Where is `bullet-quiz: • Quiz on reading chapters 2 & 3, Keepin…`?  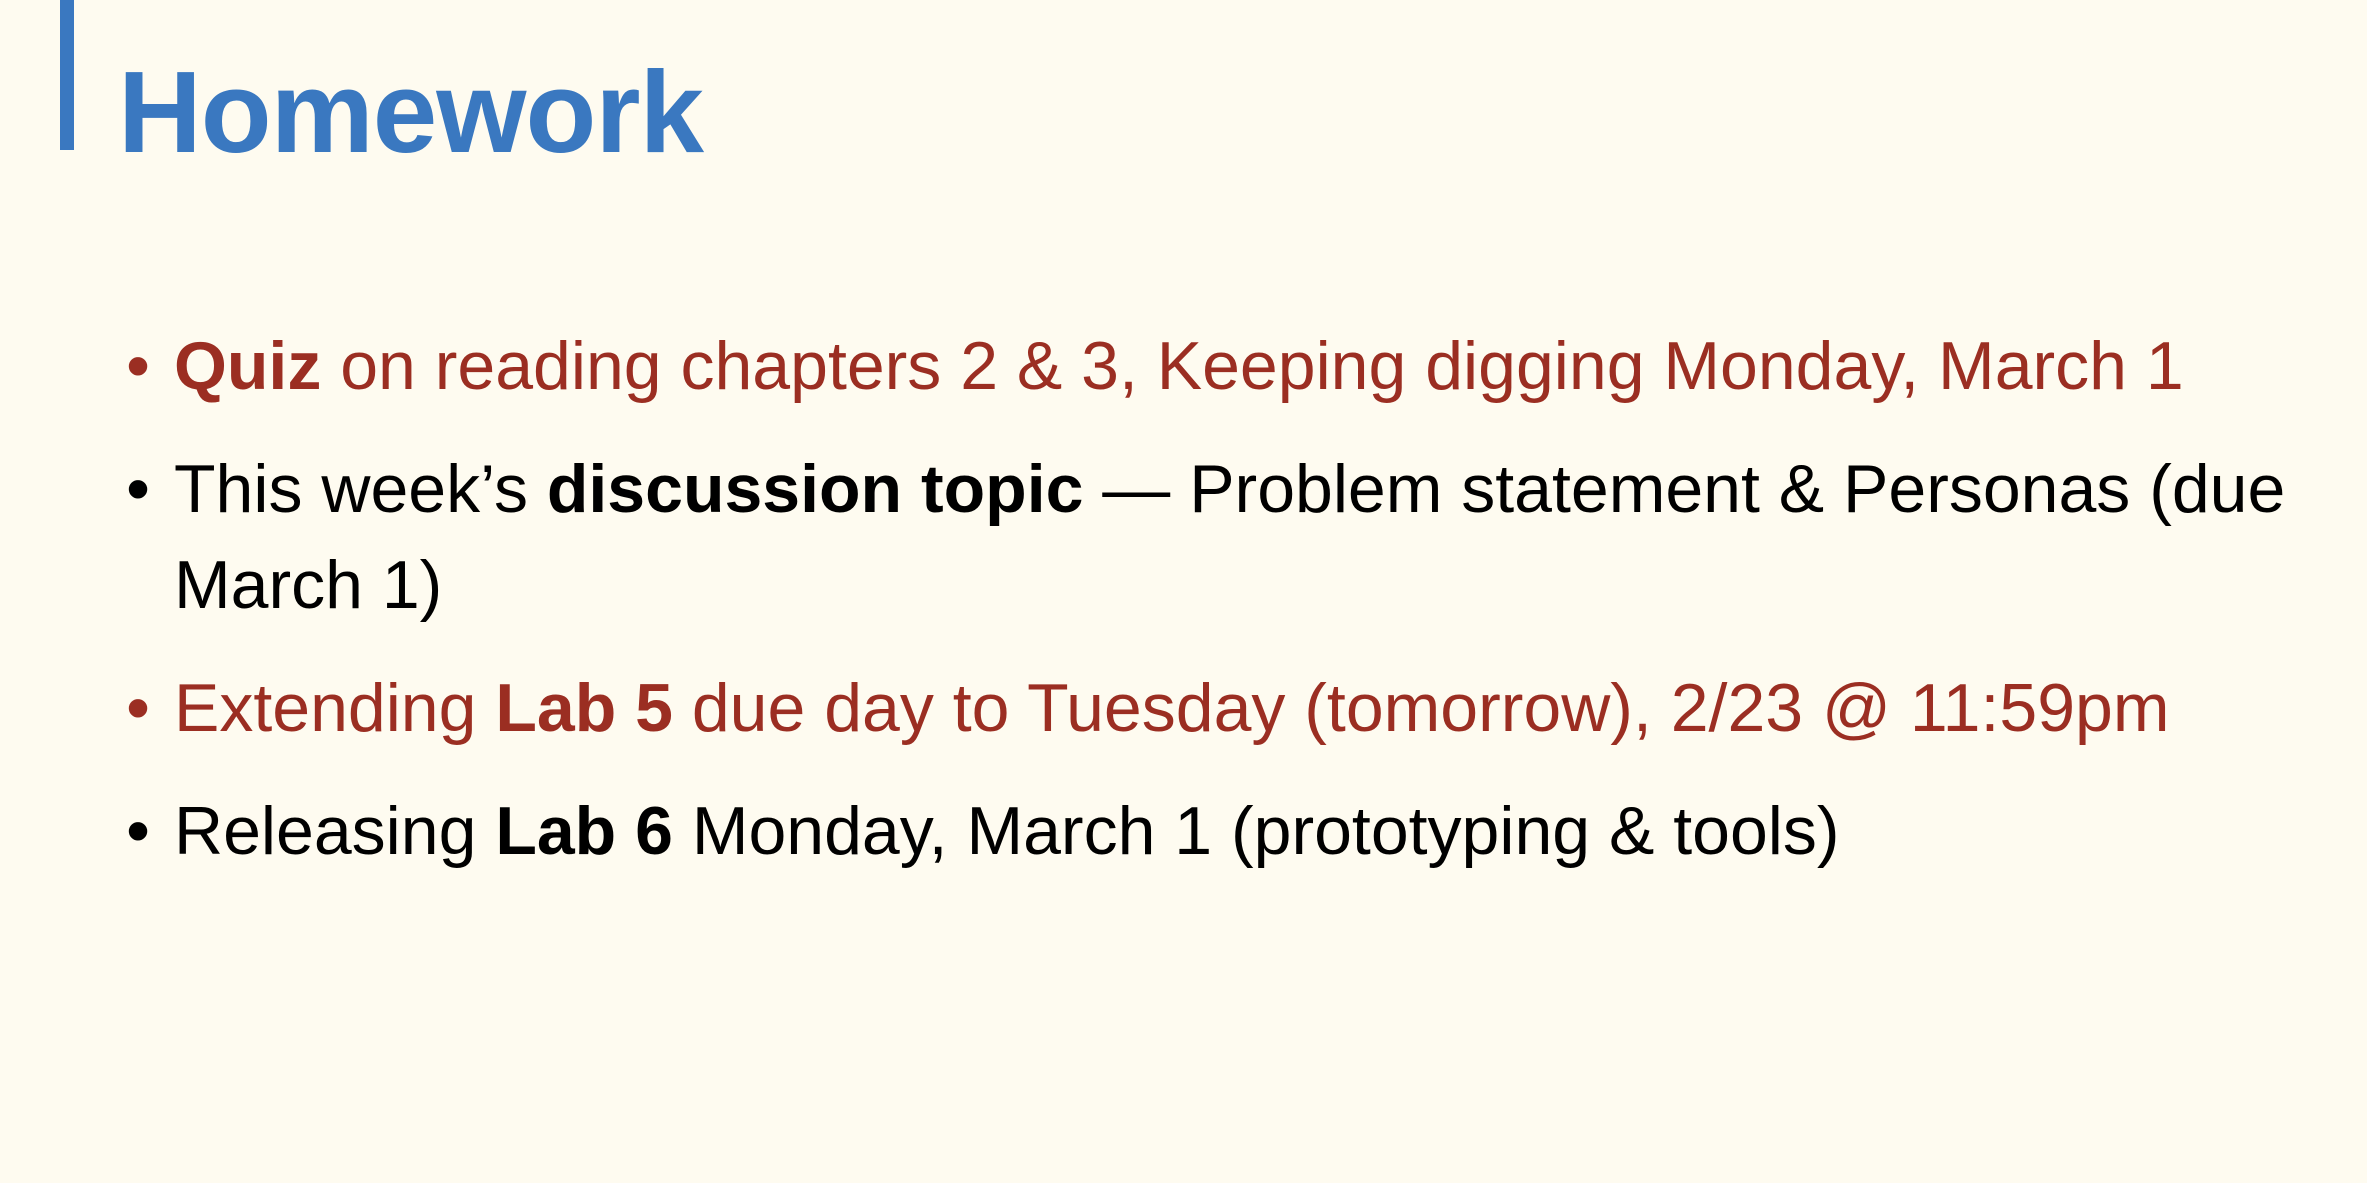 bullet-quiz: • Quiz on reading chapters 2 & 3, Keepin… is located at coordinates (1171, 366).